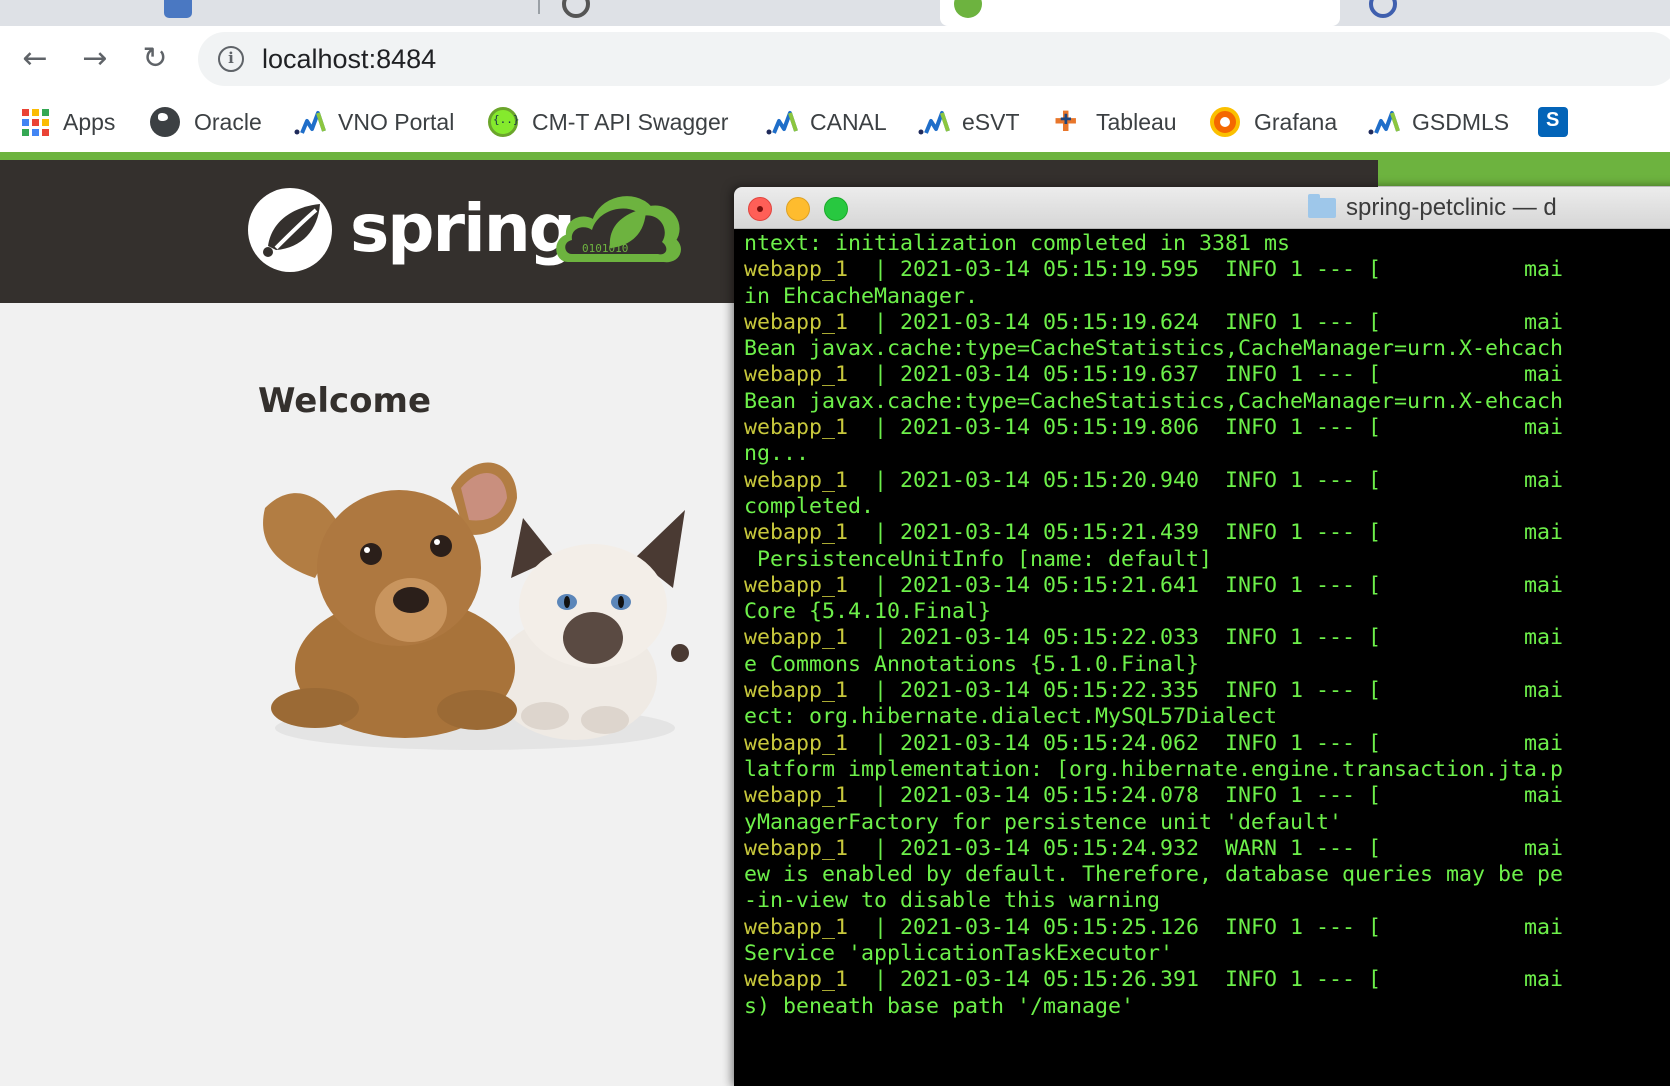 The width and height of the screenshot is (1670, 1086). I want to click on bookmark-gsdmls: GSDMLS, so click(1438, 122).